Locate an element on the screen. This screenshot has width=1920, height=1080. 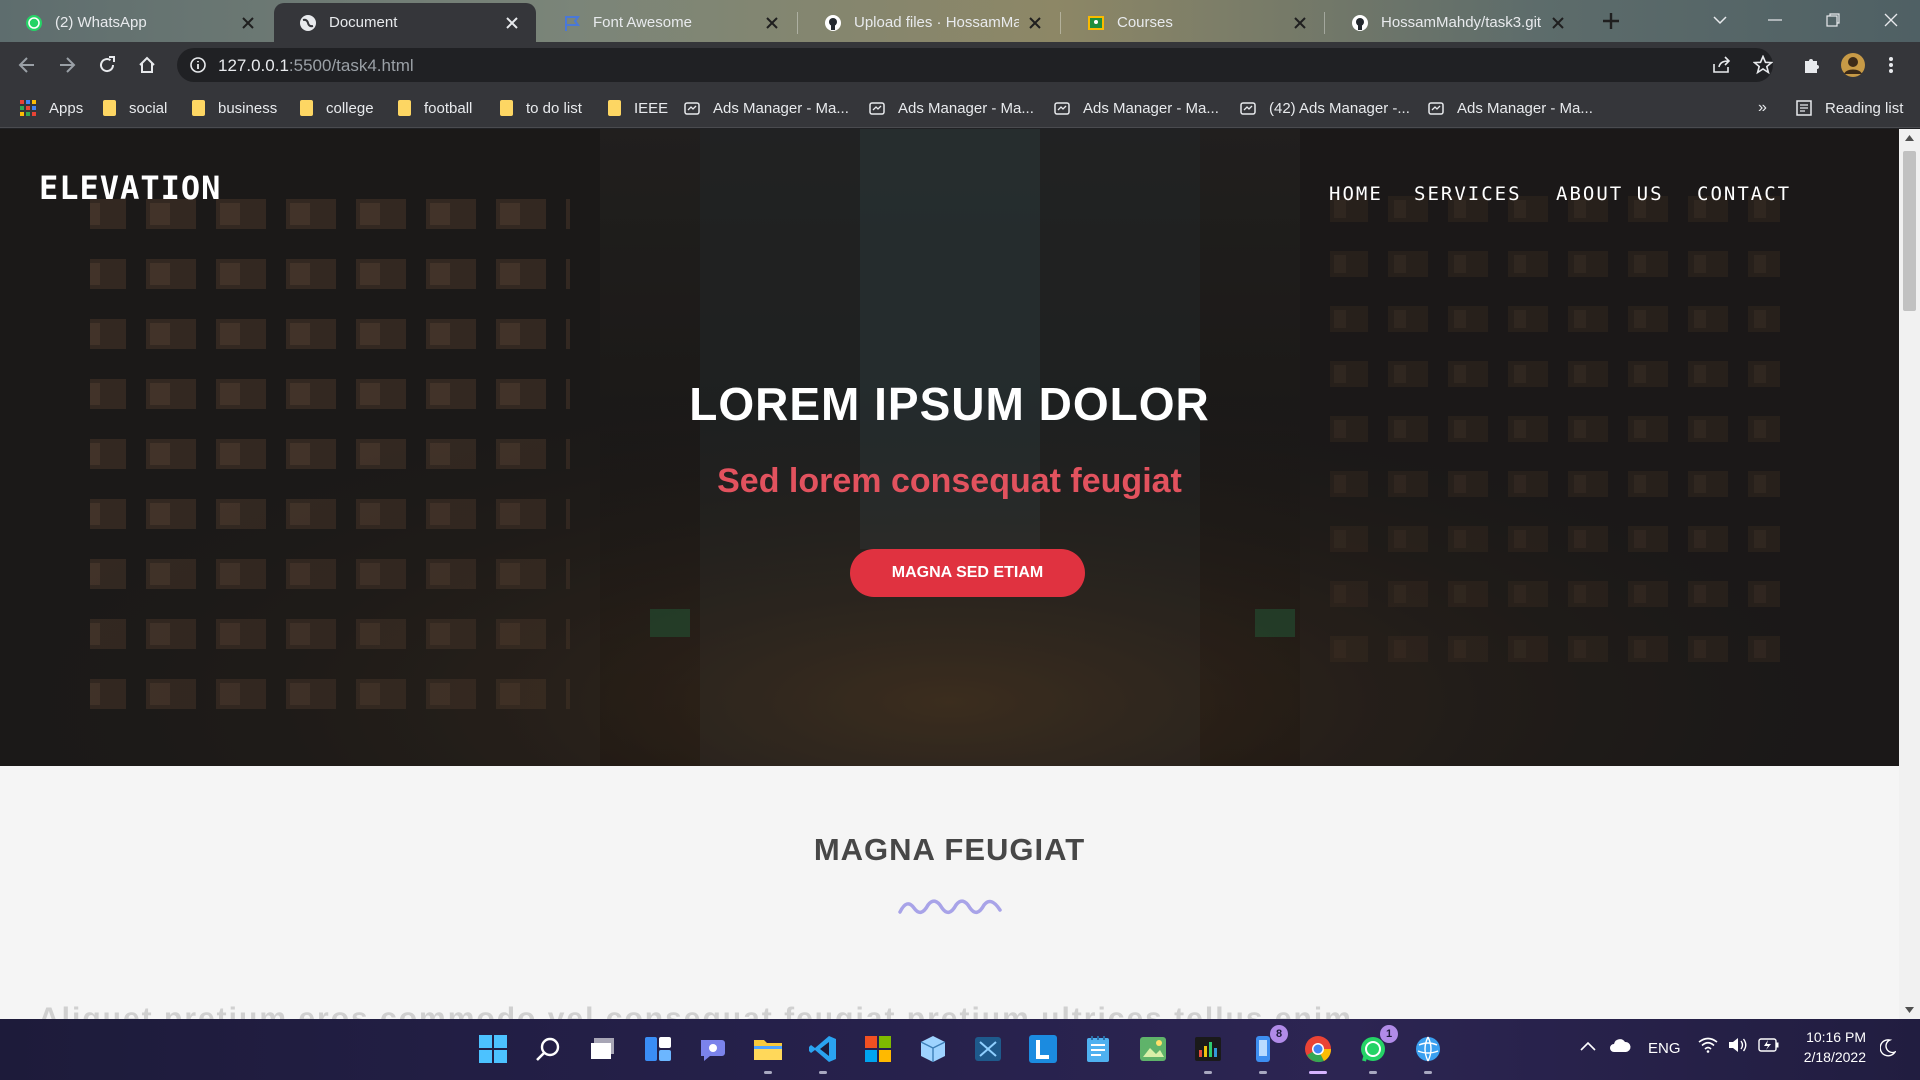
minimize-button is located at coordinates (1775, 20).